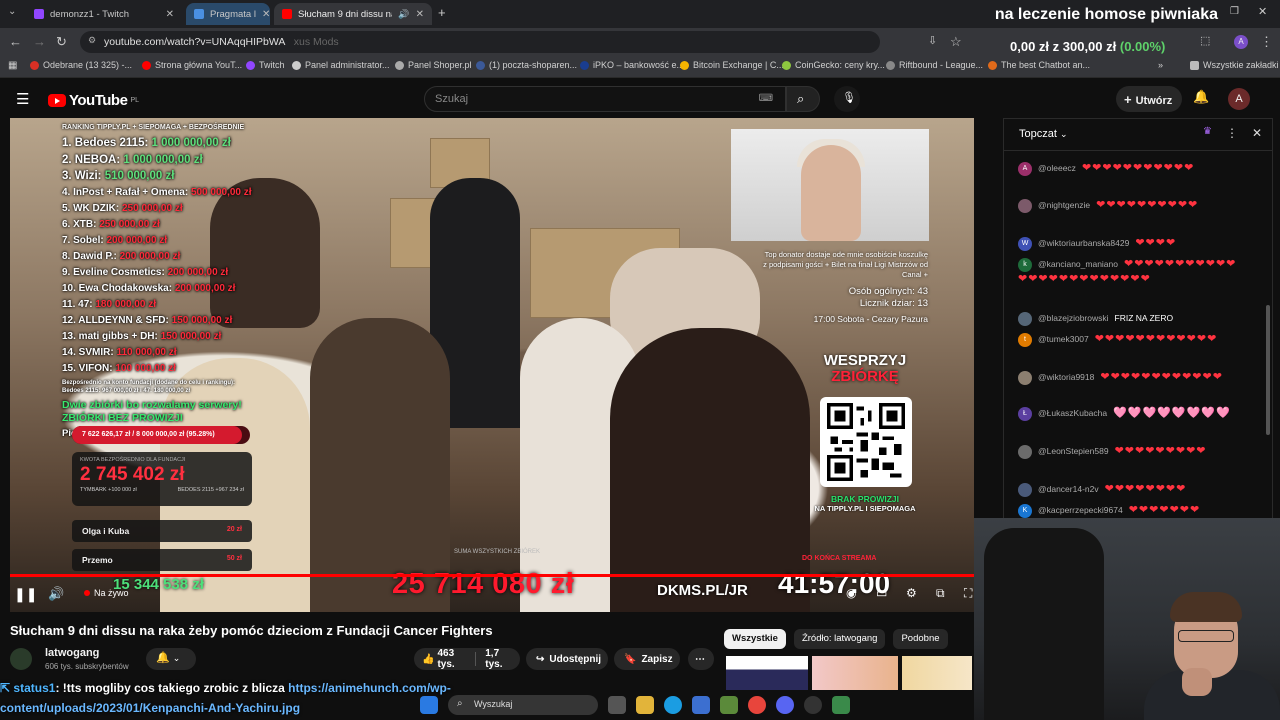  What do you see at coordinates (645, 705) in the screenshot?
I see `file-explorer-icon` at bounding box center [645, 705].